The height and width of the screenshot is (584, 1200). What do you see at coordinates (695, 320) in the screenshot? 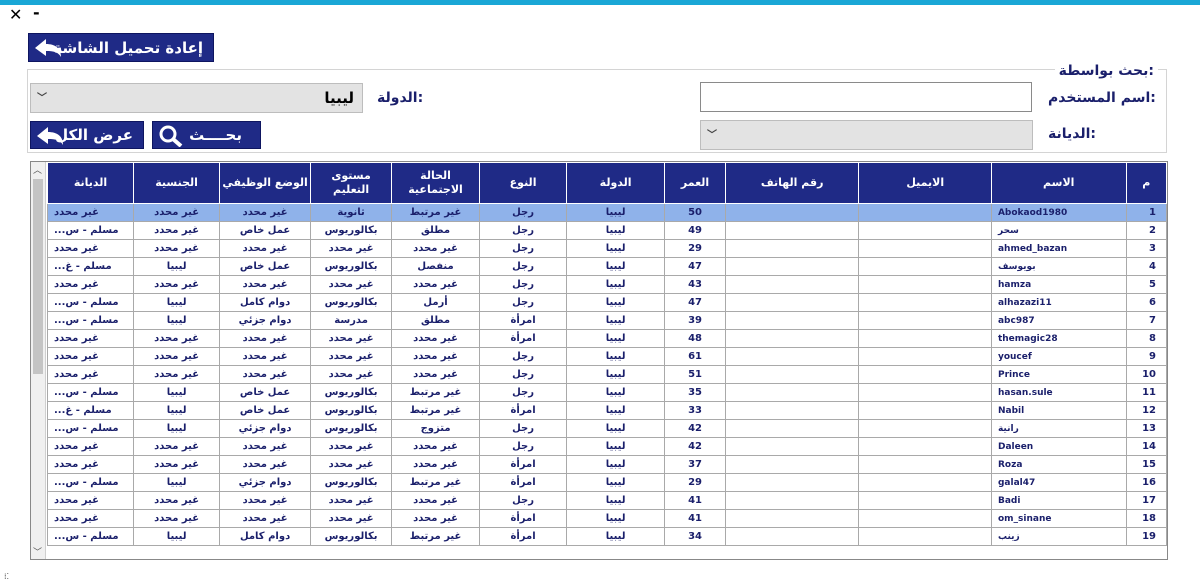
I see `table-cell: 39` at bounding box center [695, 320].